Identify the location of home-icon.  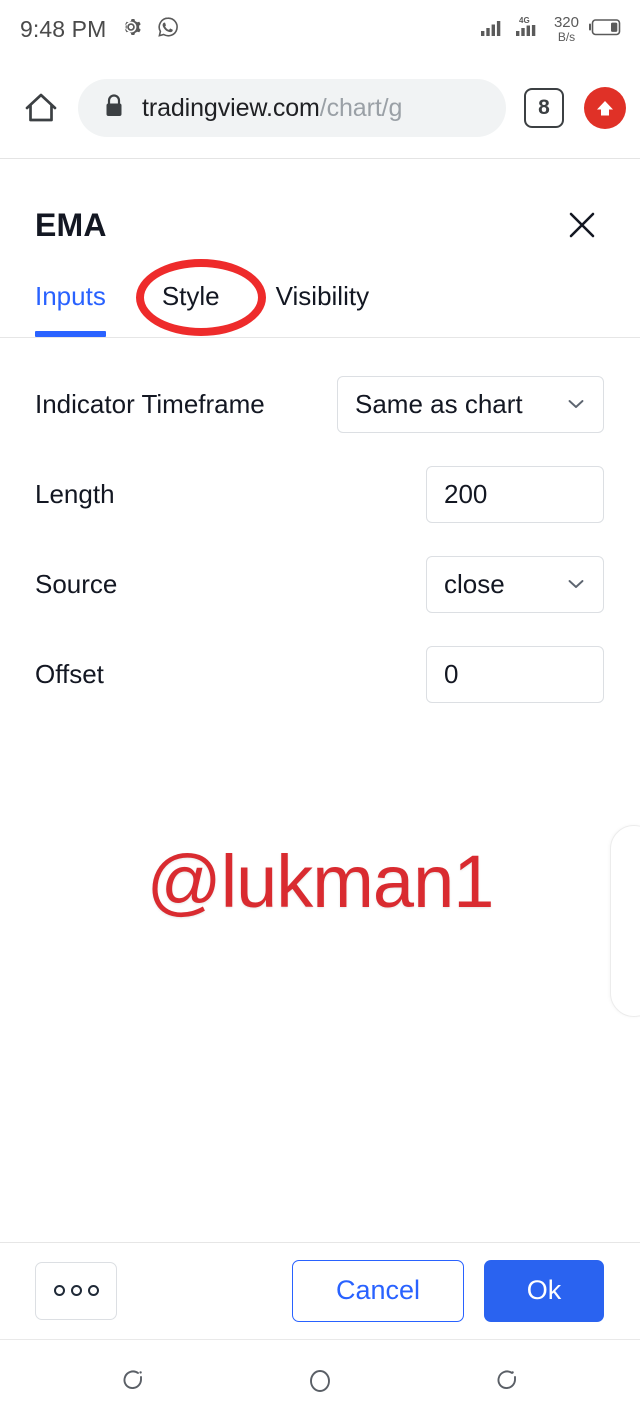
(41, 108).